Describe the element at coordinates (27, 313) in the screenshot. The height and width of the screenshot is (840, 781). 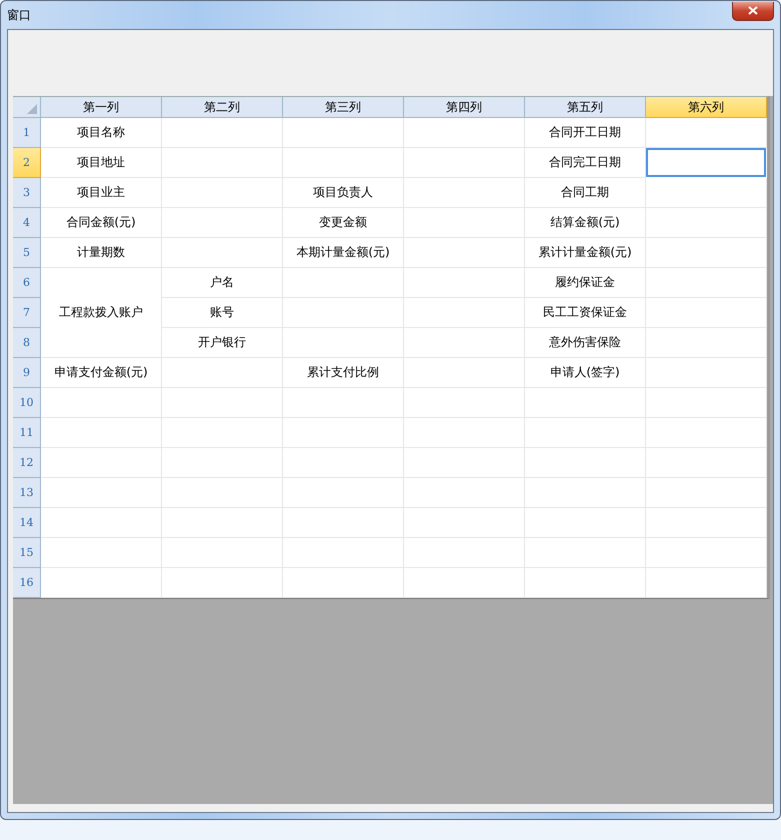
I see `row-header: 7` at that location.